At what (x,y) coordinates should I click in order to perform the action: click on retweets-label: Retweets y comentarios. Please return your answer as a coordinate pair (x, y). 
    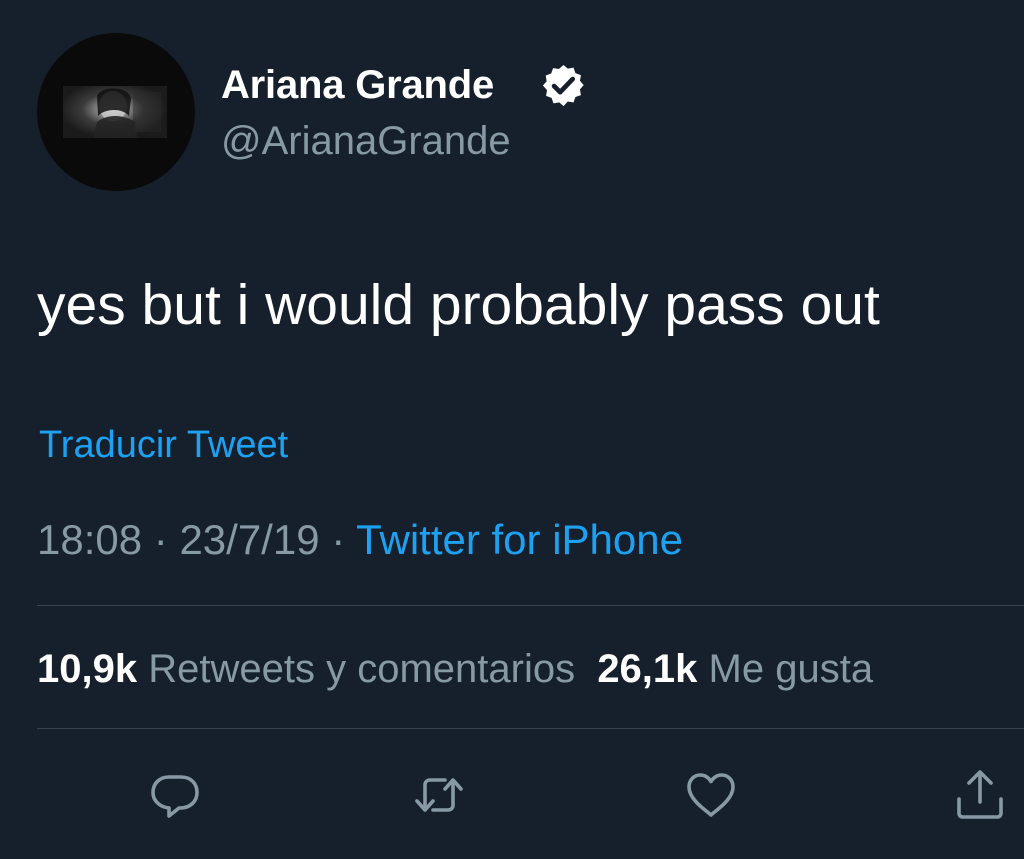
    Looking at the image, I should click on (362, 669).